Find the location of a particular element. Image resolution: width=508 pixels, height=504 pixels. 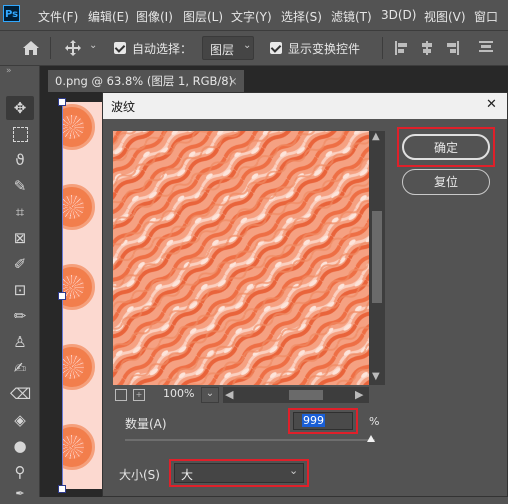

zoom-in-icon: + is located at coordinates (139, 395).